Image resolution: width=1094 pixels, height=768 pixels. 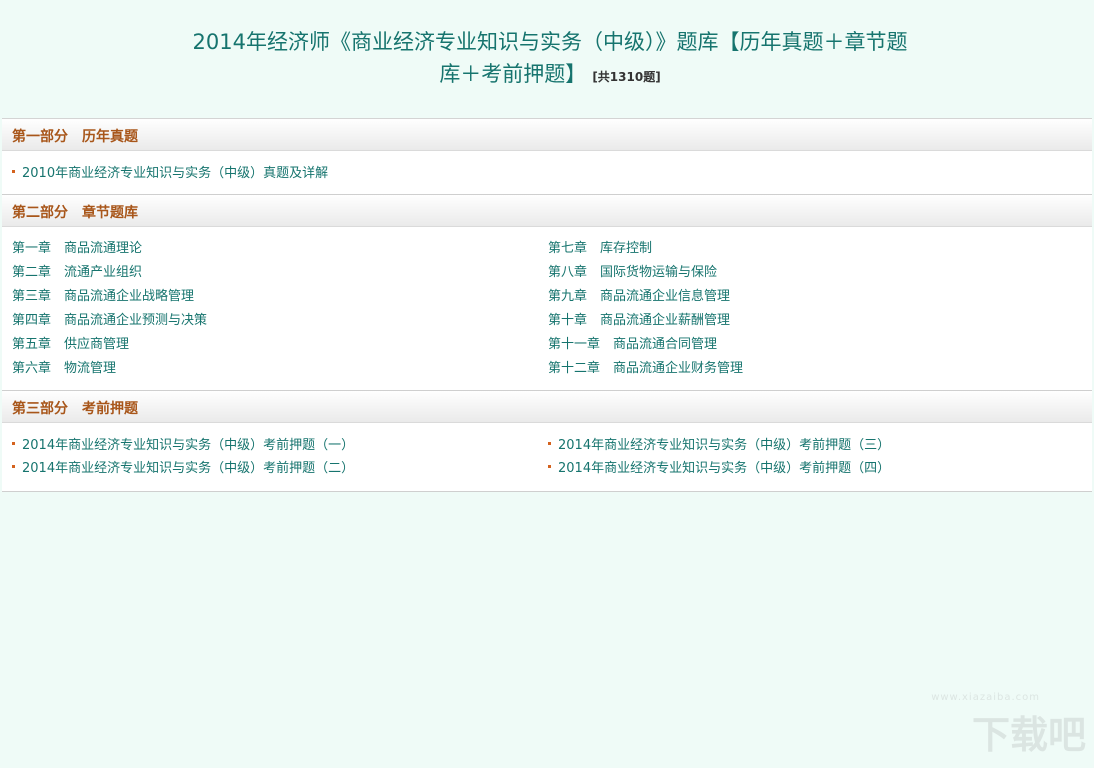 I want to click on chapter-link-11: 第十一章 商品流通合同管理, so click(x=632, y=345).